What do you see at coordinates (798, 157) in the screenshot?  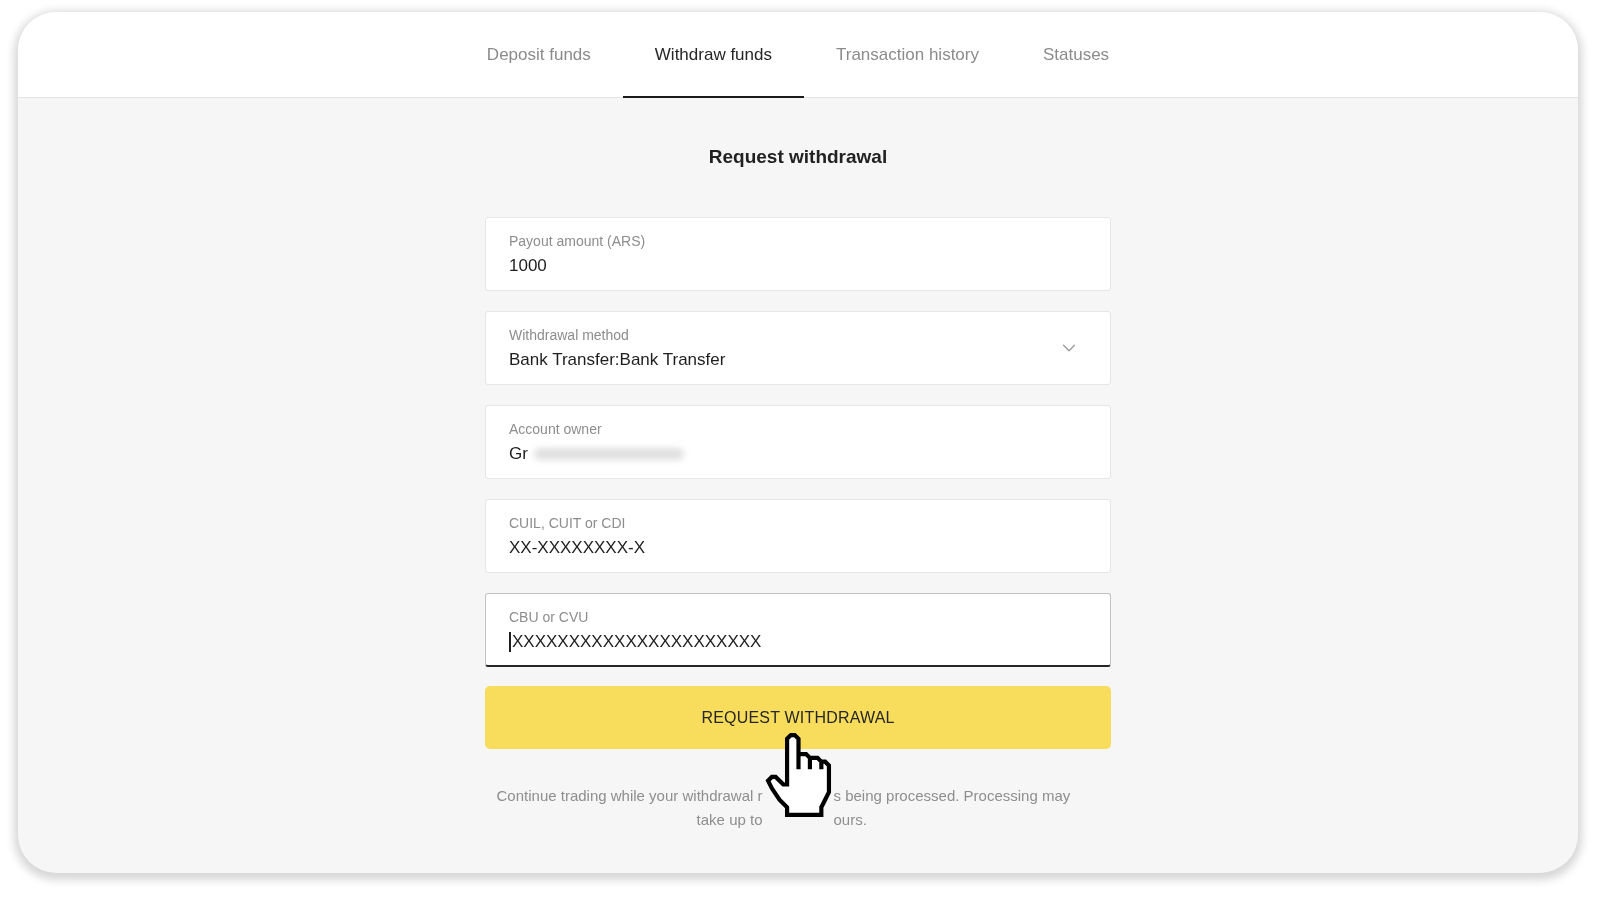 I see `form-title: Request withdrawal` at bounding box center [798, 157].